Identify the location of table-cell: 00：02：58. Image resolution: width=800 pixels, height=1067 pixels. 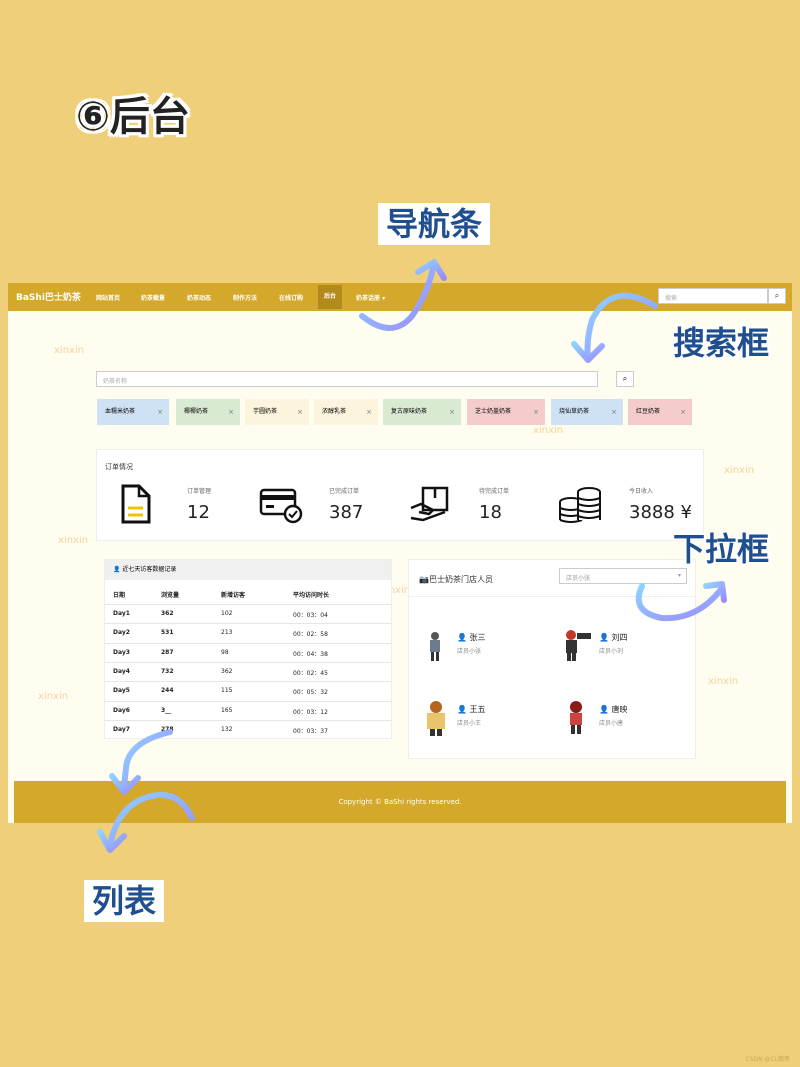
(310, 635).